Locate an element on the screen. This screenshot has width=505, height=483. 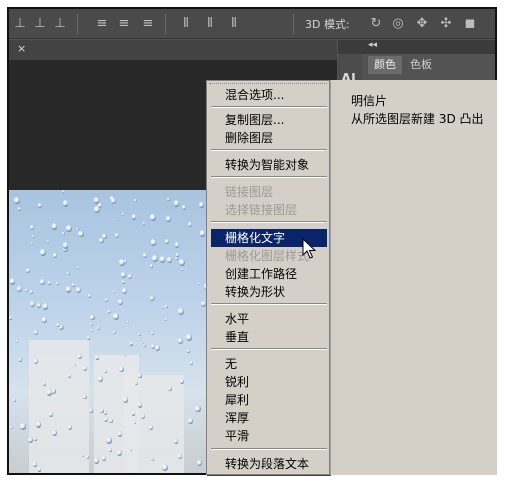
menu-item-convert-smart-object: 转换为智能对象 is located at coordinates (269, 165).